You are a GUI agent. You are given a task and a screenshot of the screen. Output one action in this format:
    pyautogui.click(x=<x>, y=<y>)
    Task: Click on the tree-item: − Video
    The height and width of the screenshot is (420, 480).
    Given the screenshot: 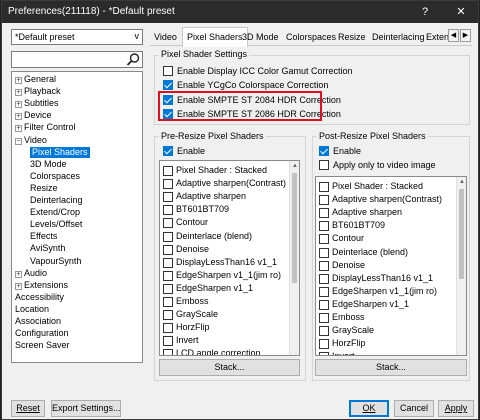 What is the action you would take?
    pyautogui.click(x=31, y=140)
    